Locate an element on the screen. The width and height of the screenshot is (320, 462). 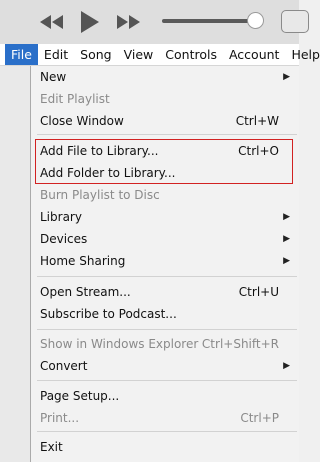
menu-item-label: Convert is located at coordinates (64, 366).